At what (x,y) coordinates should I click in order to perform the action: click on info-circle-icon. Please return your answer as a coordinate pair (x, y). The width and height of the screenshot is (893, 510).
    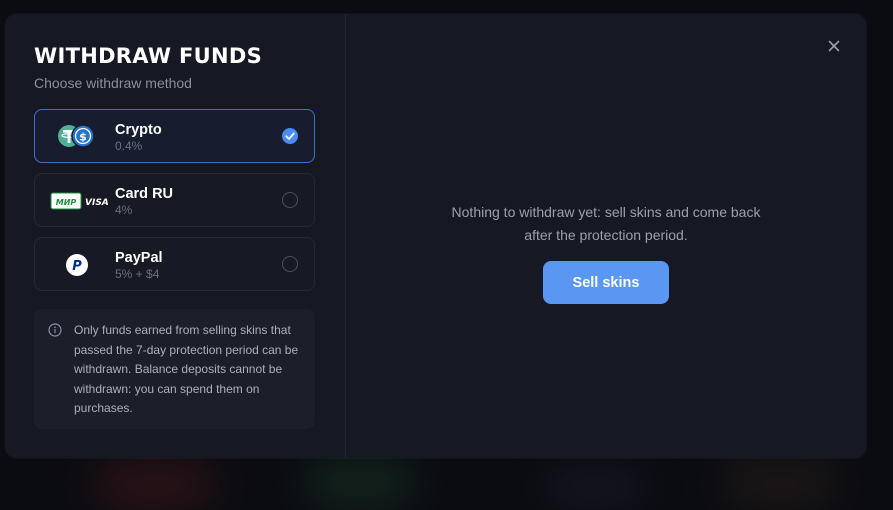
    Looking at the image, I should click on (55, 330).